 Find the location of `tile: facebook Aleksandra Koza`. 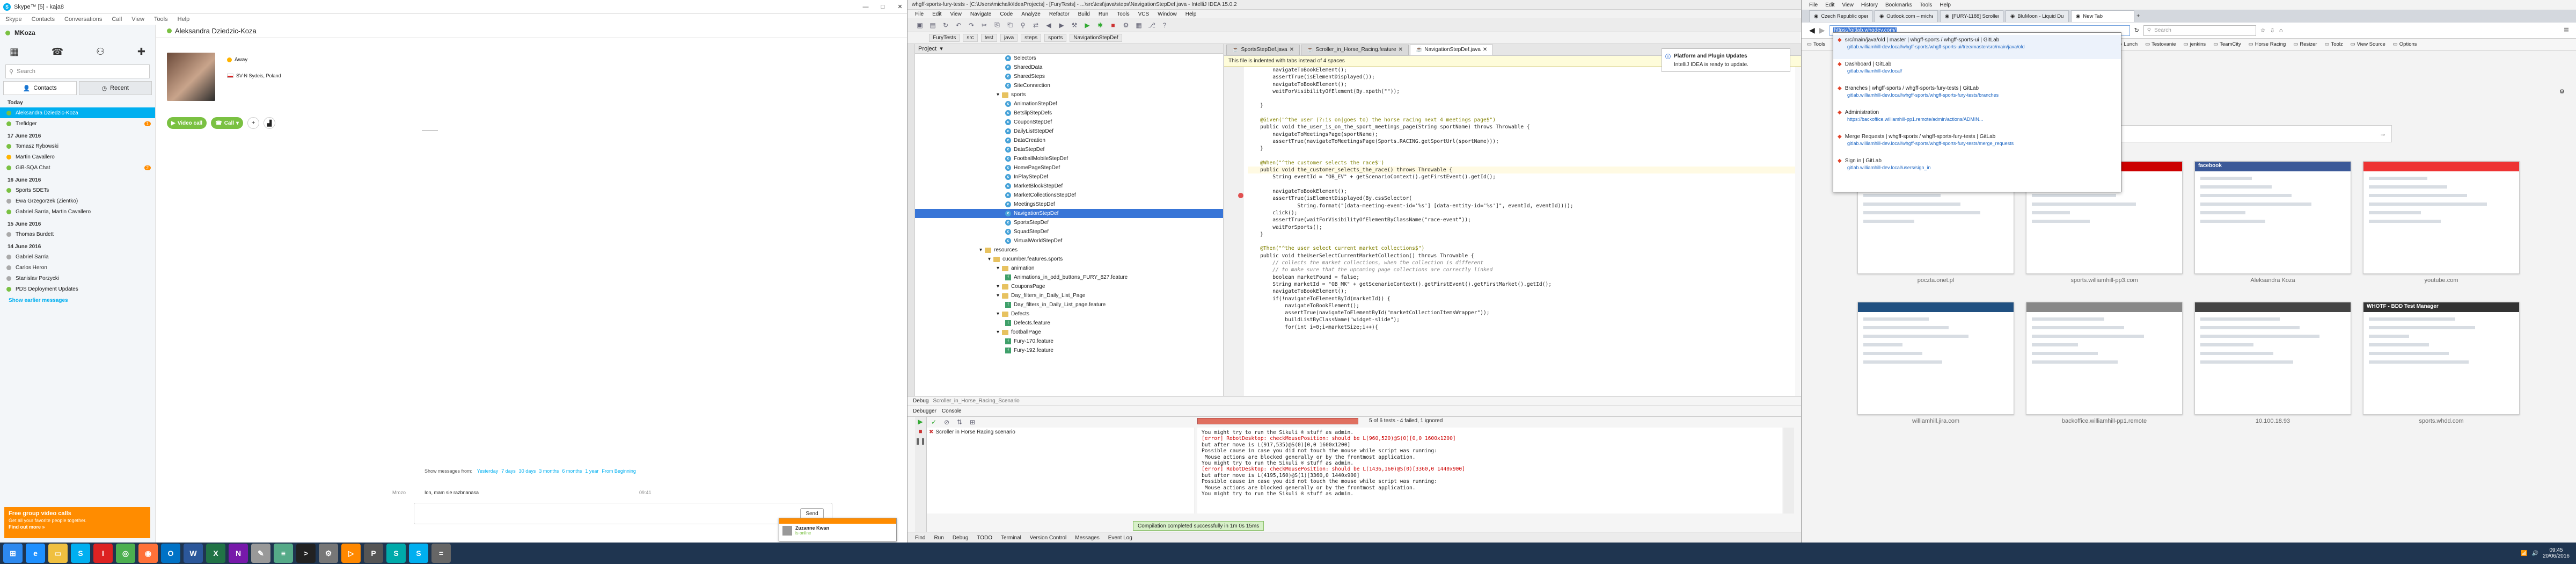

tile: facebook Aleksandra Koza is located at coordinates (2272, 222).